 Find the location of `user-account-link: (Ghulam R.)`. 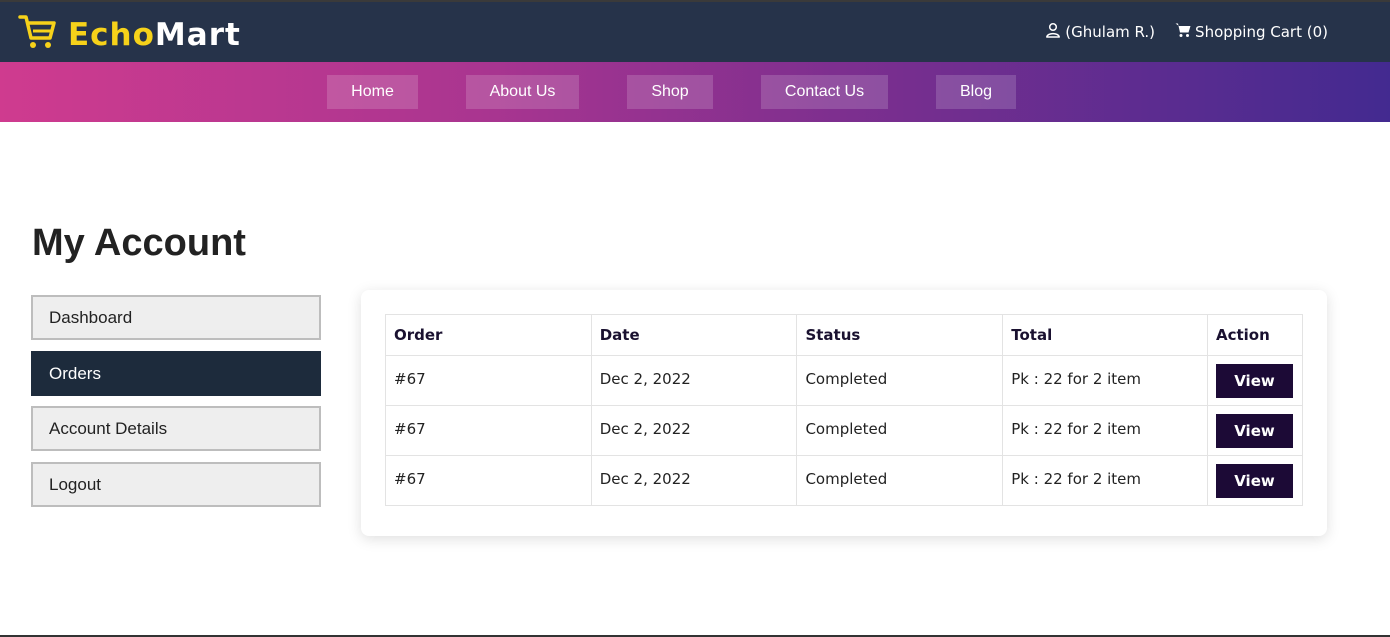

user-account-link: (Ghulam R.) is located at coordinates (1100, 32).